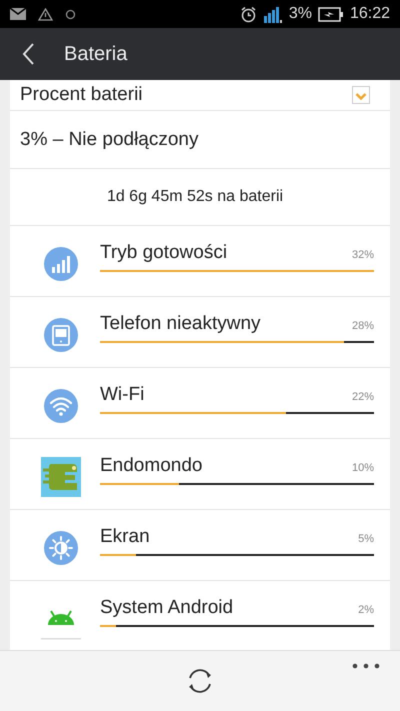 The height and width of the screenshot is (711, 400). What do you see at coordinates (363, 326) in the screenshot?
I see `usage-percent: 28%` at bounding box center [363, 326].